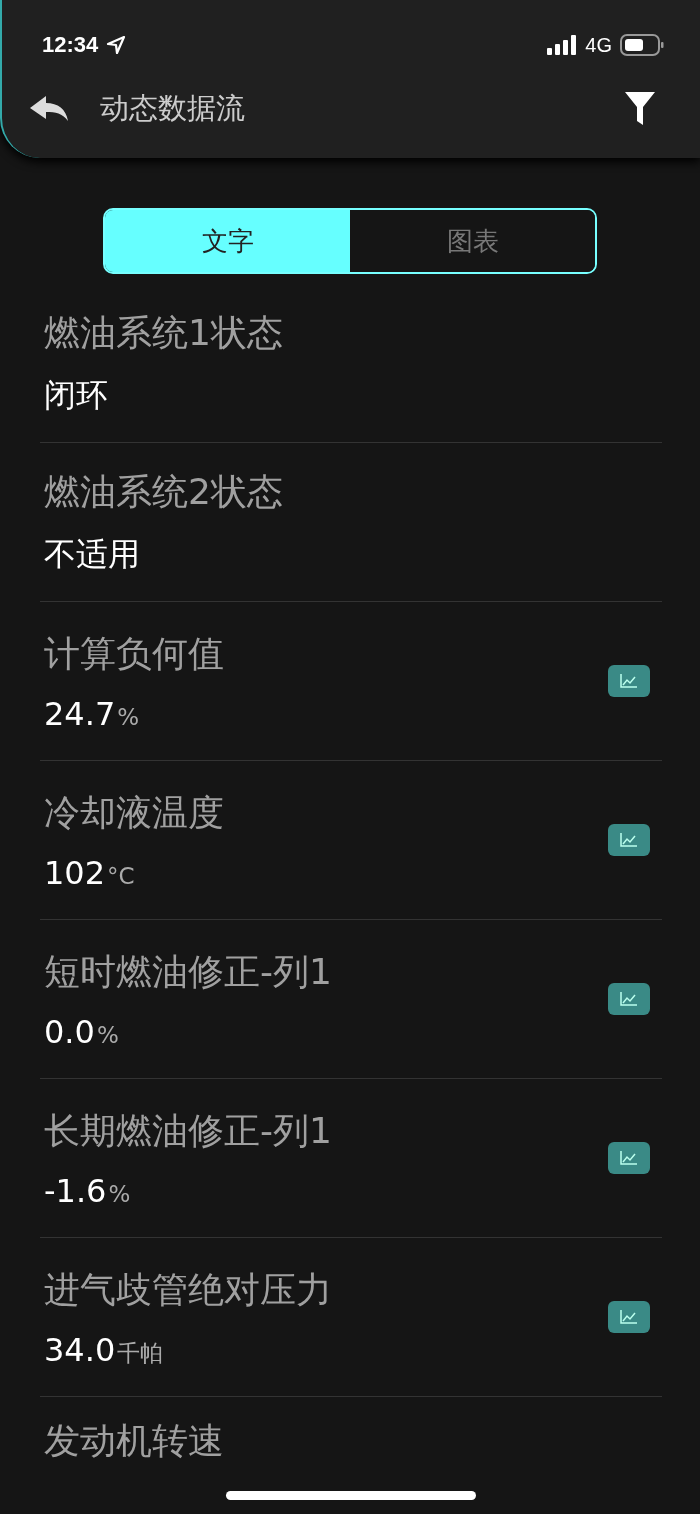 The image size is (700, 1514). Describe the element at coordinates (76, 395) in the screenshot. I see `parameter-value: 闭环` at that location.